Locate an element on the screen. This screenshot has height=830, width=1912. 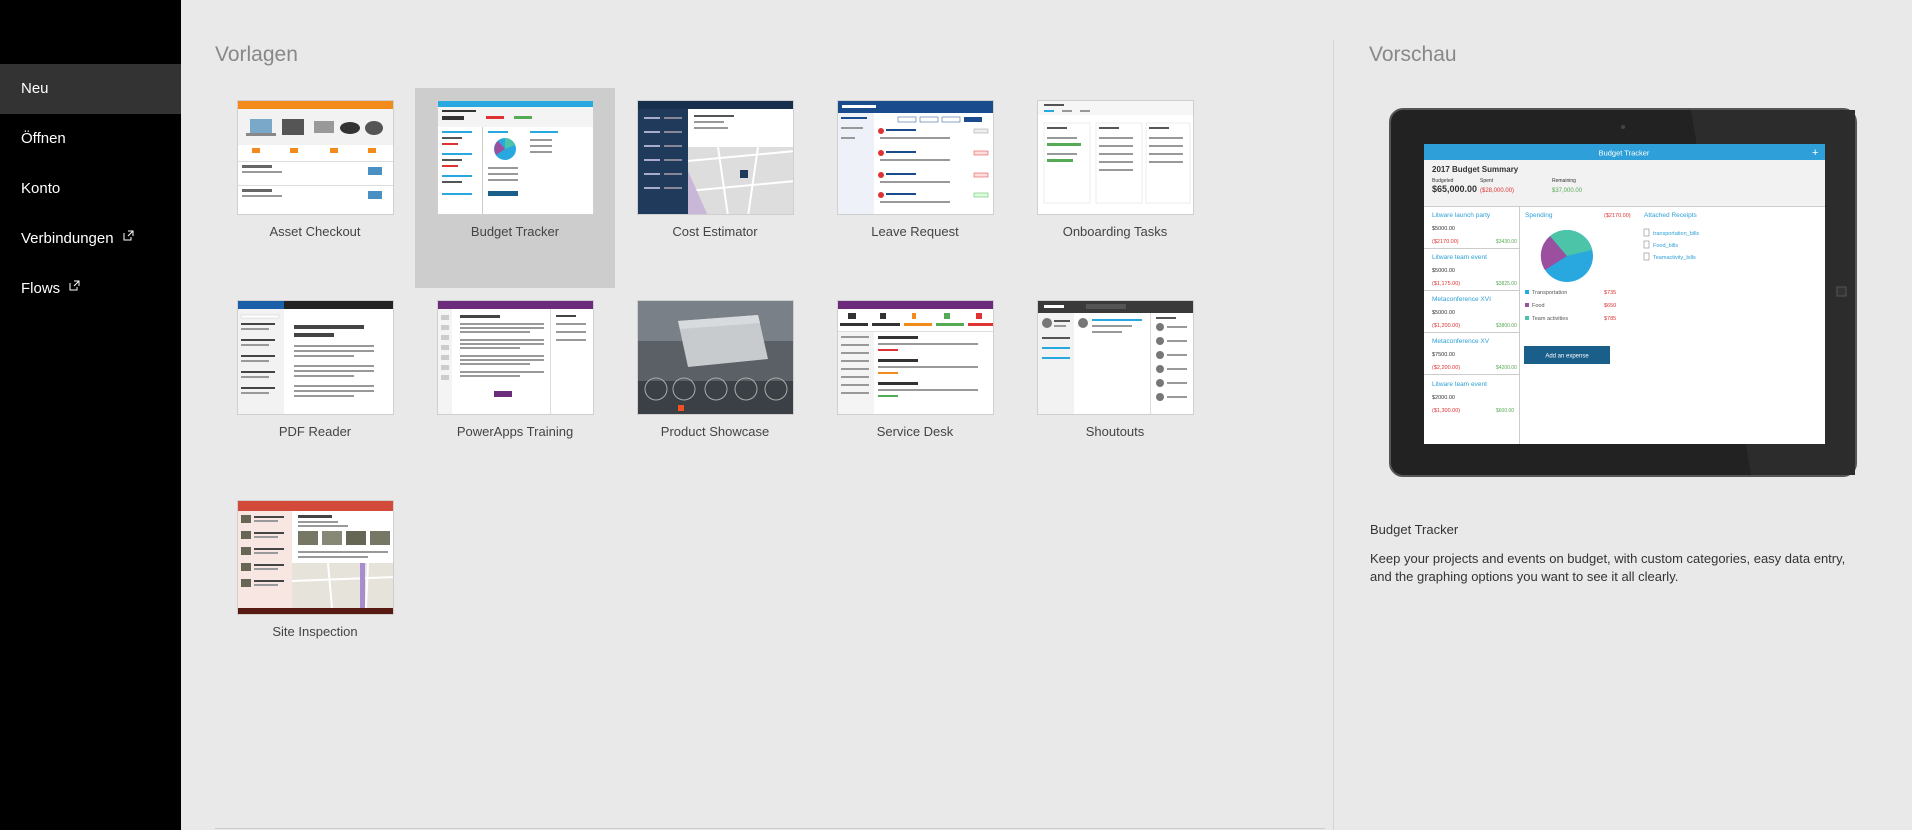
template-service-desk: Service Desk is located at coordinates (915, 388).